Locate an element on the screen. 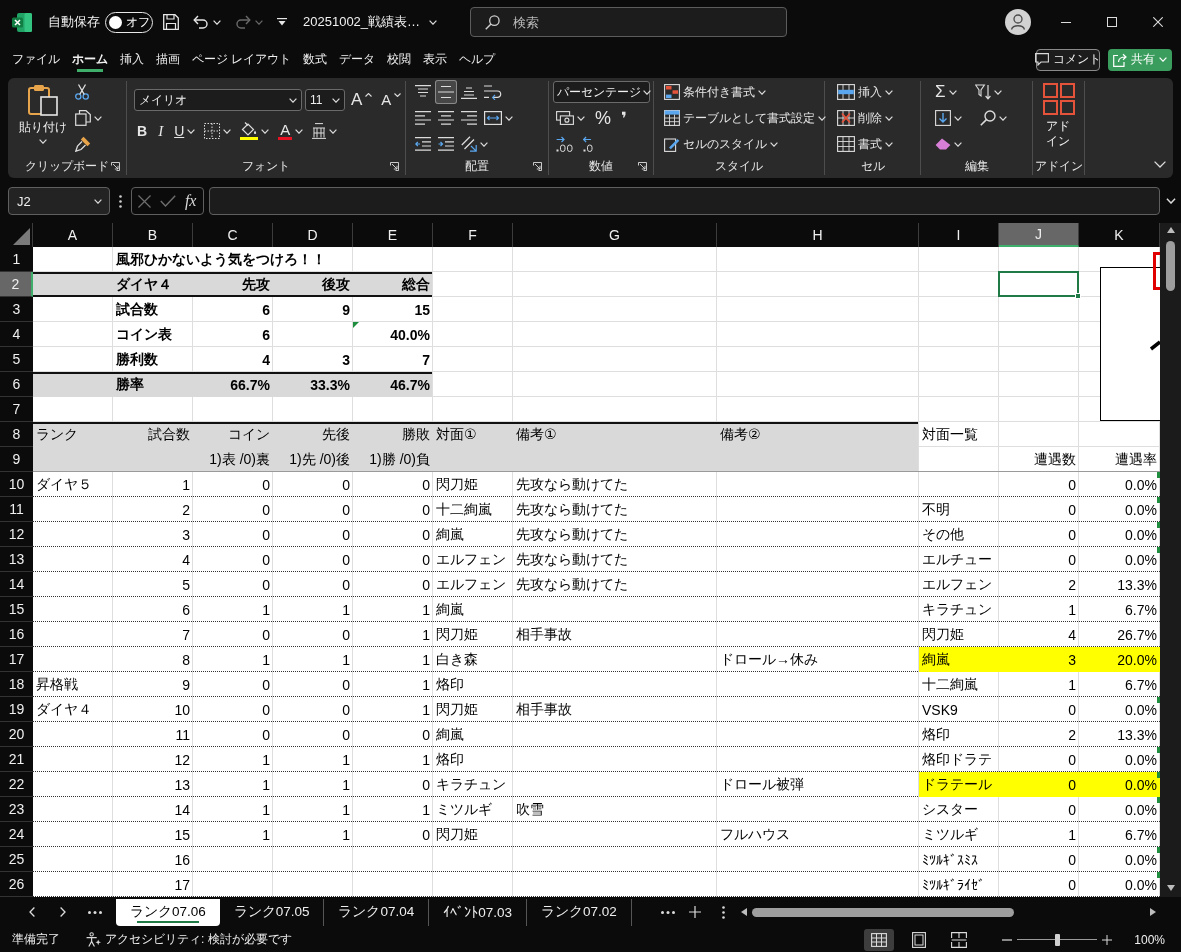  row-number: 4 is located at coordinates (16, 334).